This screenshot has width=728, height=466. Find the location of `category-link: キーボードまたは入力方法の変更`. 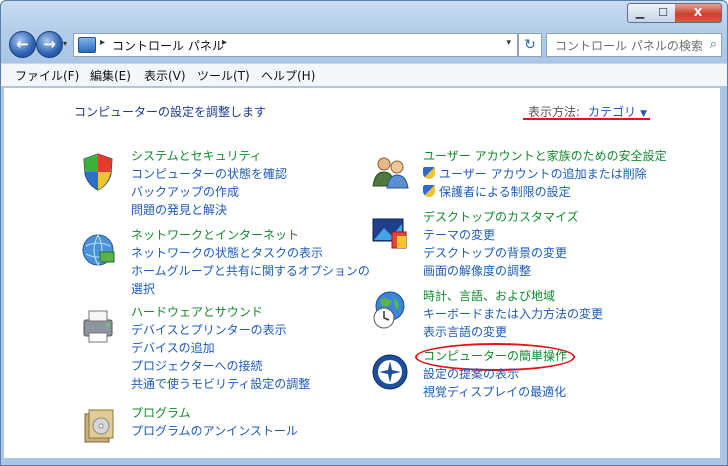

category-link: キーボードまたは入力方法の変更 is located at coordinates (513, 314).